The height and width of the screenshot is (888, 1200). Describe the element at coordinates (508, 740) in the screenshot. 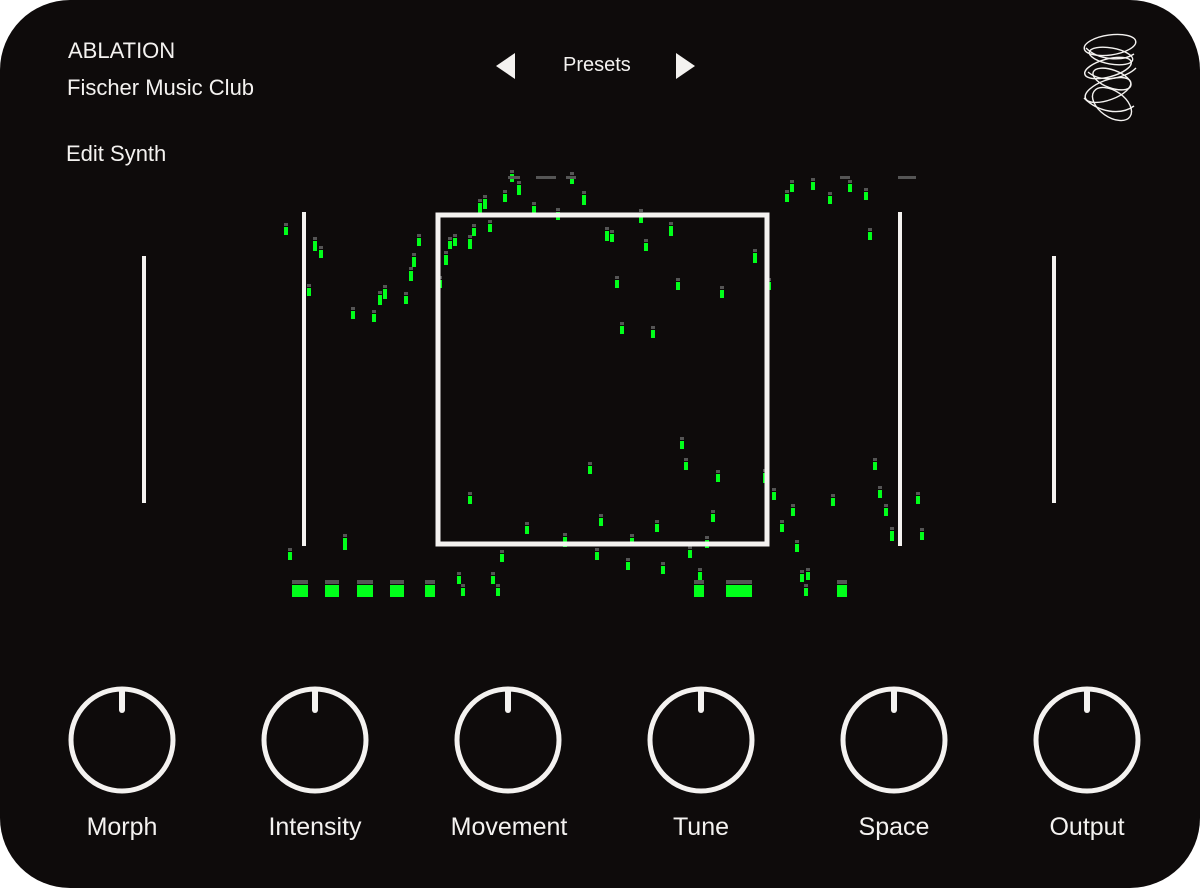

I see `movement-knob` at that location.